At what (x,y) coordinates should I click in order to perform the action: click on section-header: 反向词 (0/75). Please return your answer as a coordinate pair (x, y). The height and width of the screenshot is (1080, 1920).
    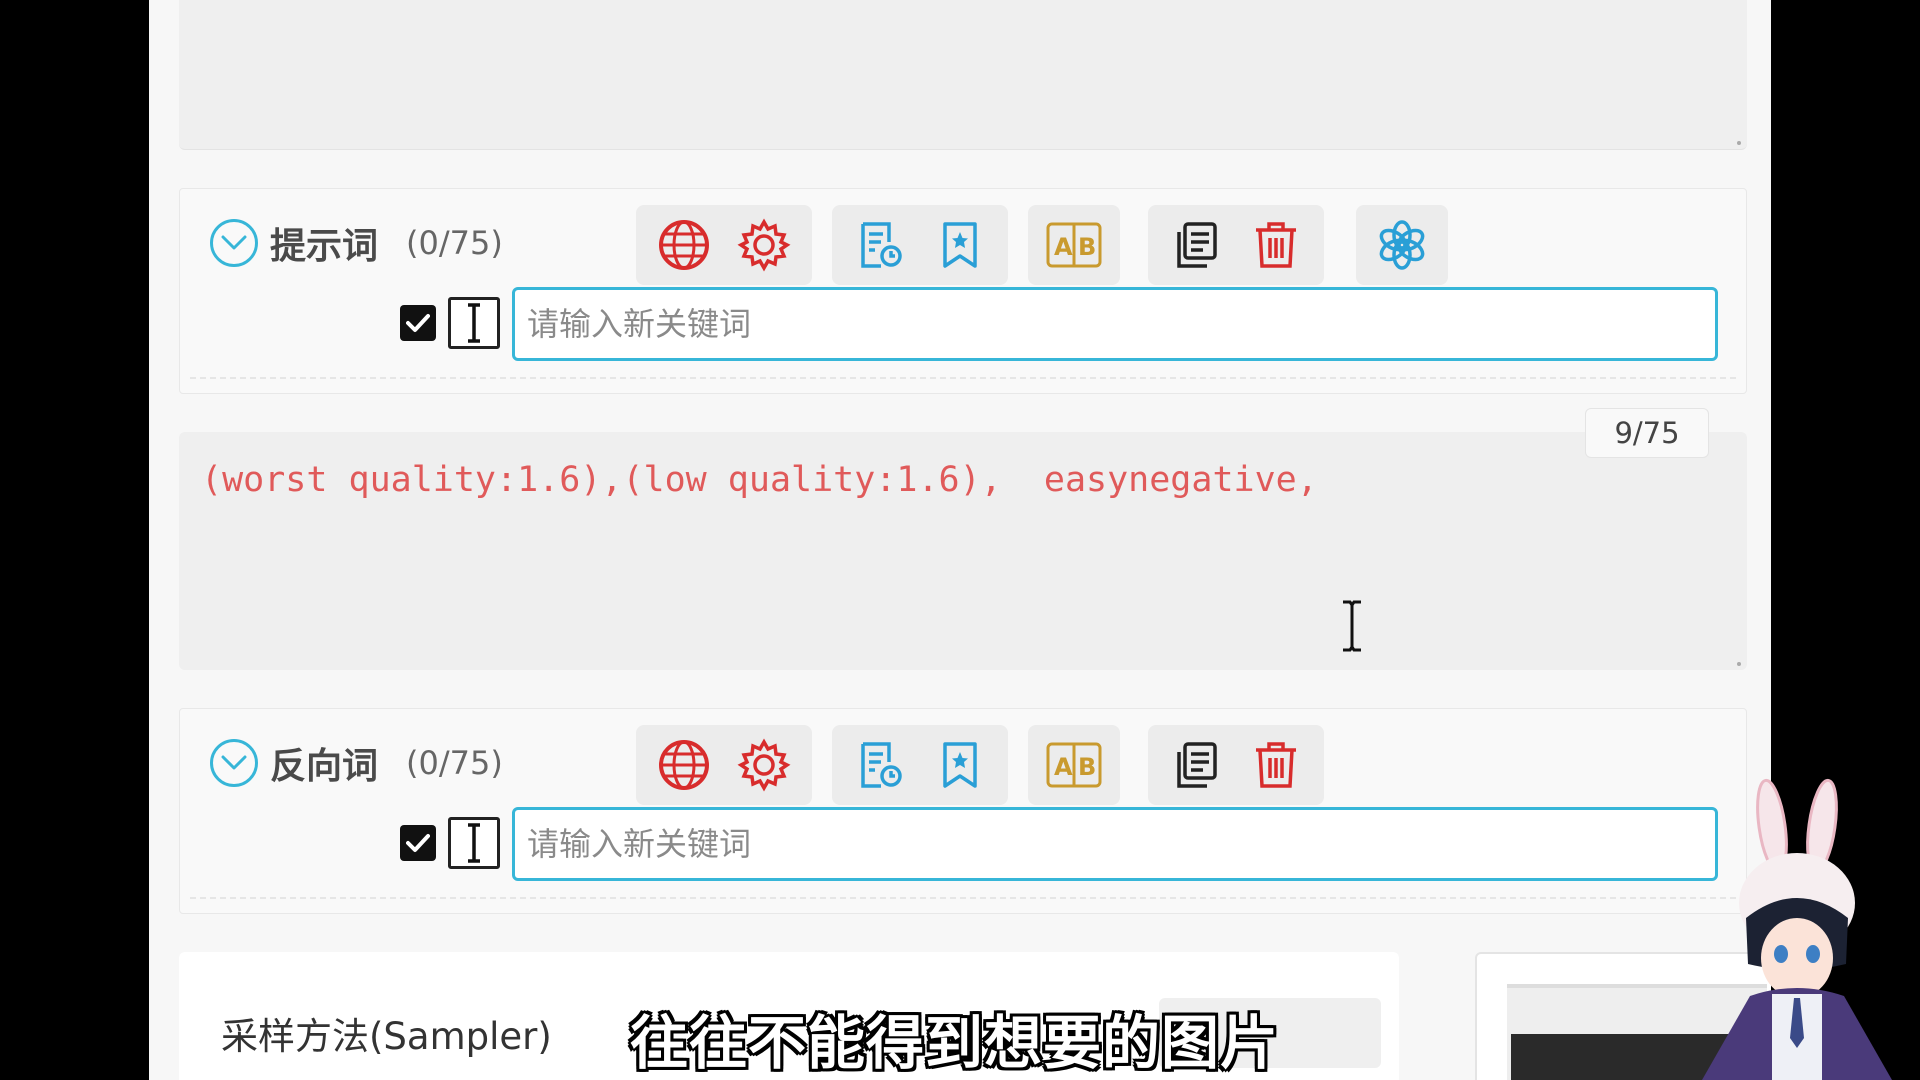
    Looking at the image, I should click on (356, 763).